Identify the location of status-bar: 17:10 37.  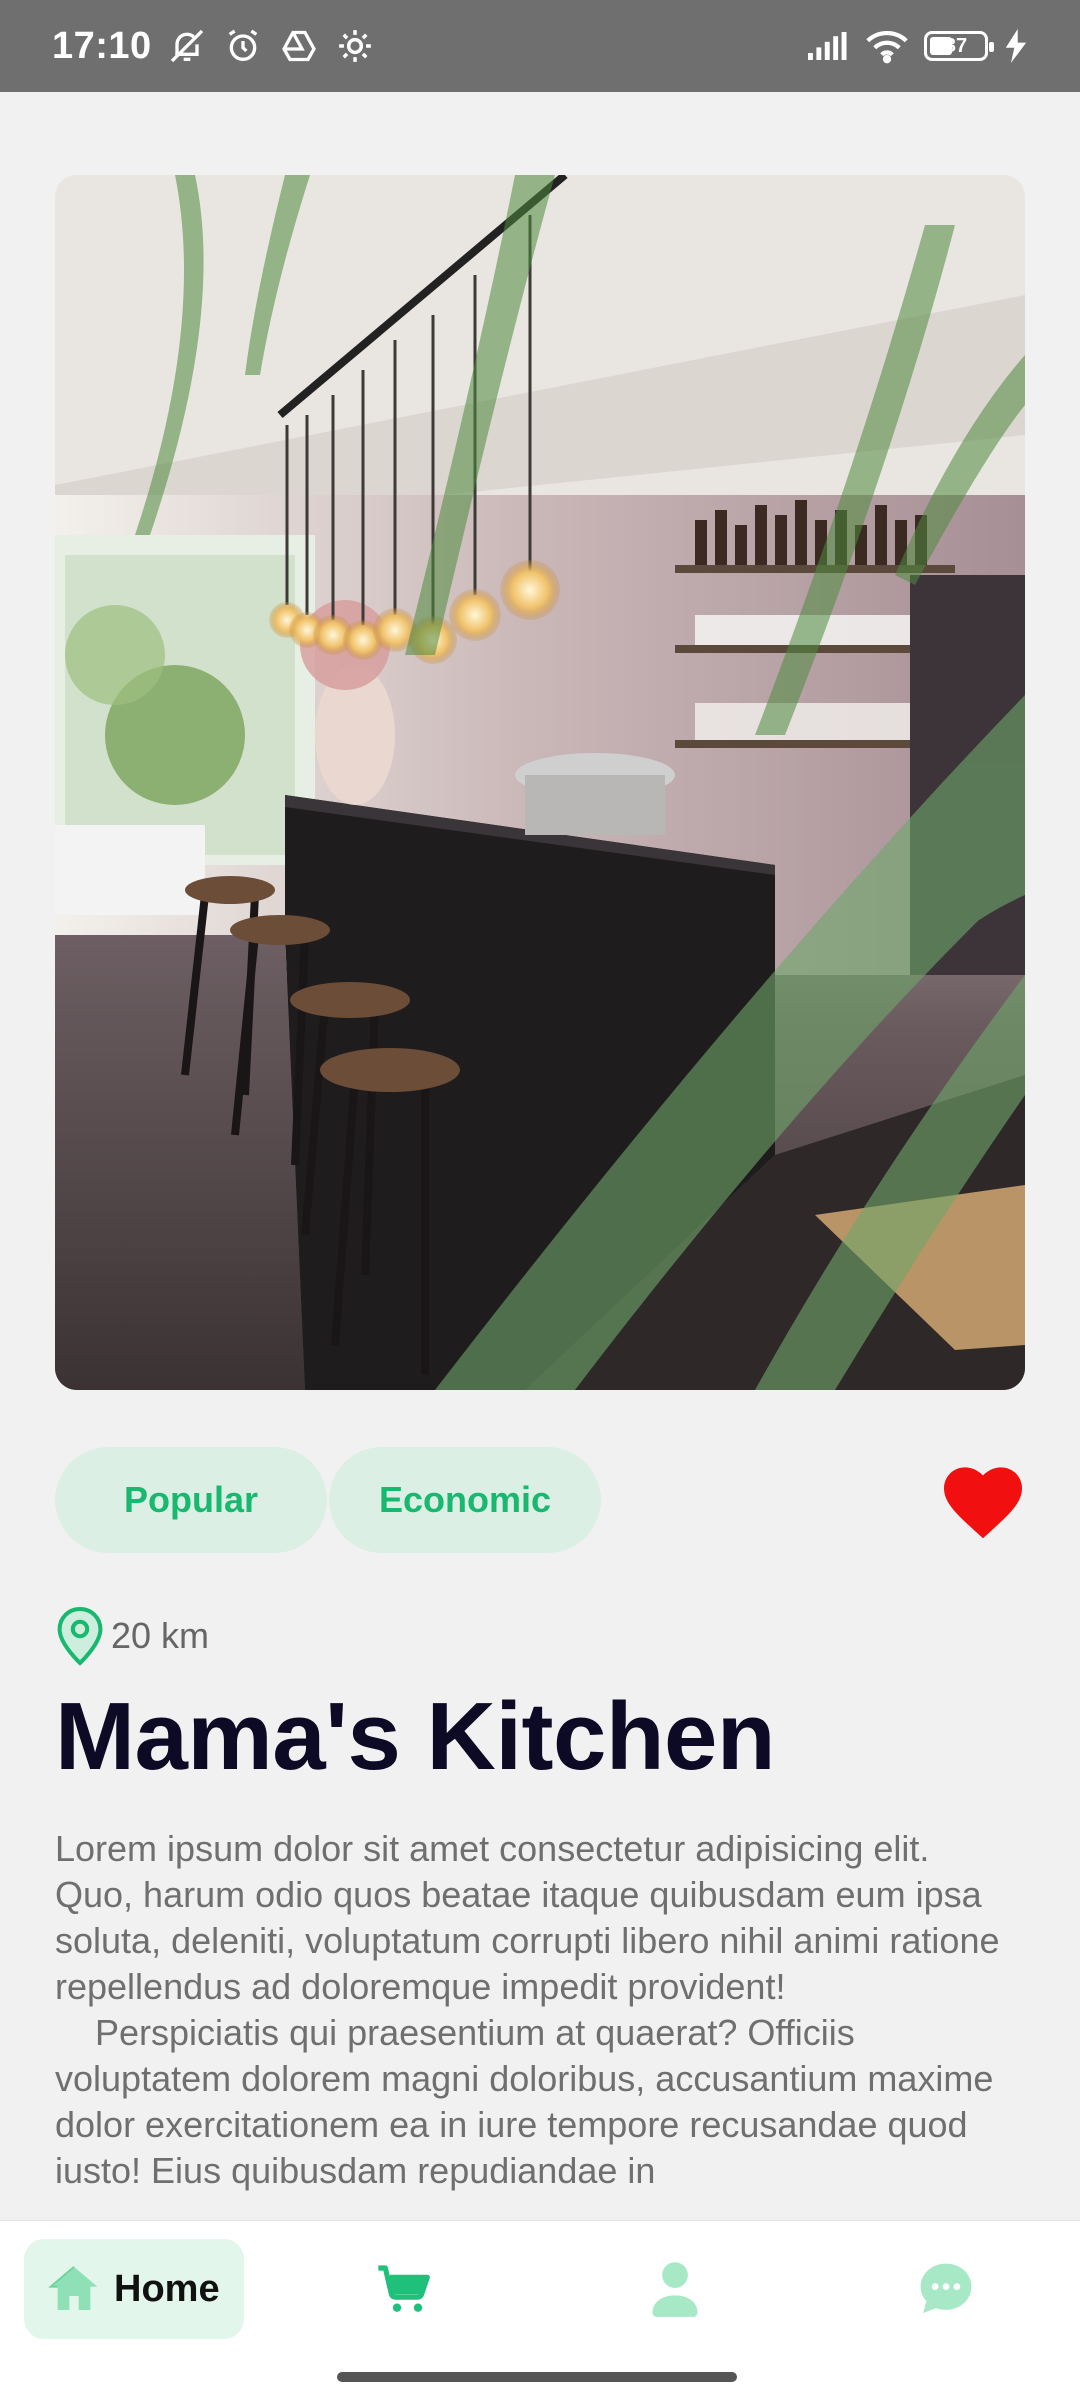
(540, 46).